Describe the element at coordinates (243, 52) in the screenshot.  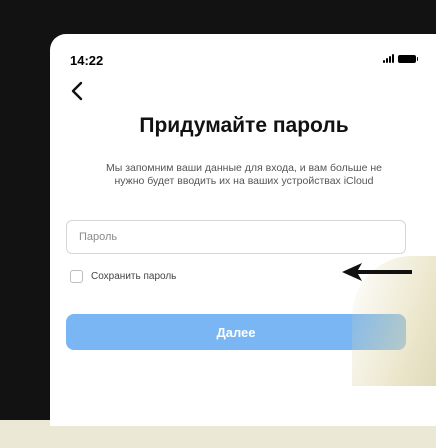
I see `status-bar: 14:22` at that location.